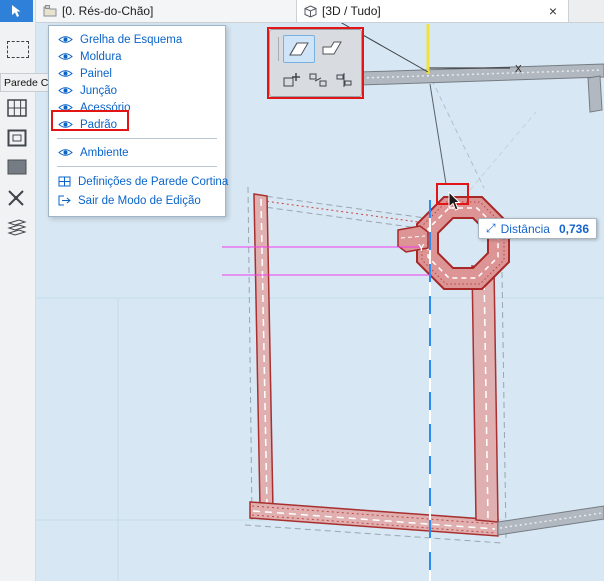 This screenshot has width=604, height=581. Describe the element at coordinates (64, 200) in the screenshot. I see `exit-icon` at that location.